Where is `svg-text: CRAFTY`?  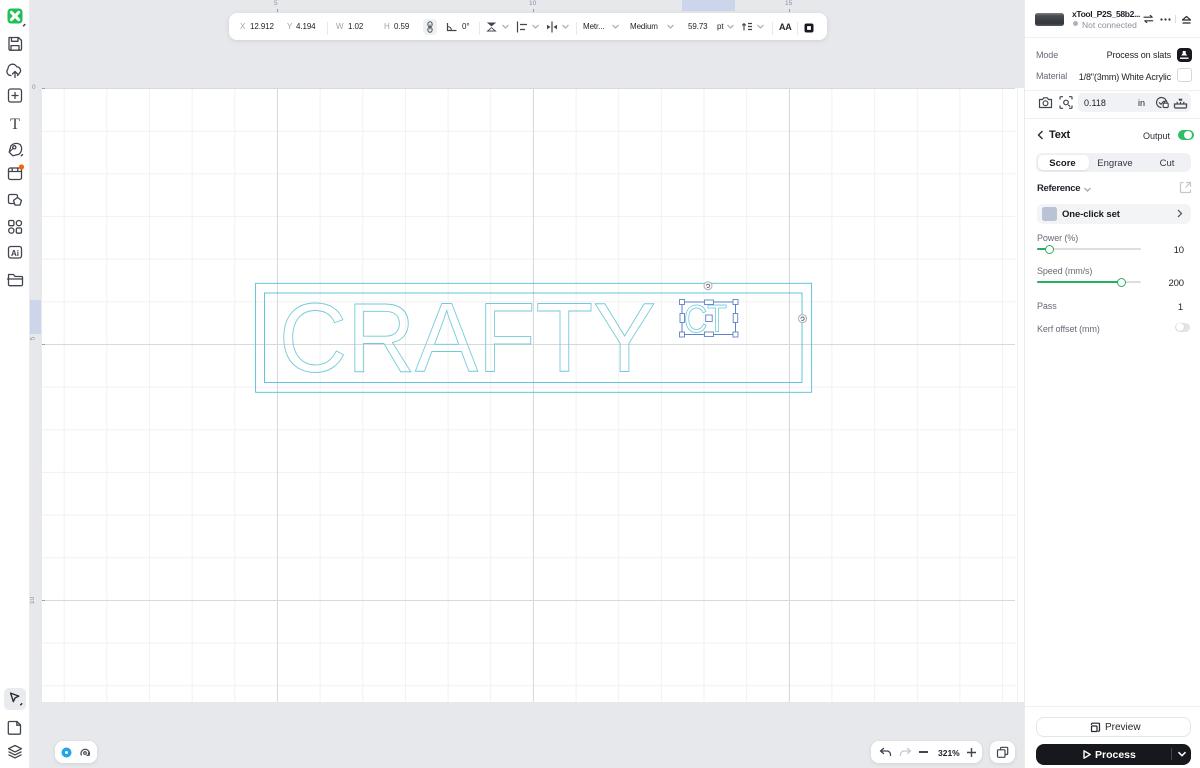 svg-text: CRAFTY is located at coordinates (467, 338).